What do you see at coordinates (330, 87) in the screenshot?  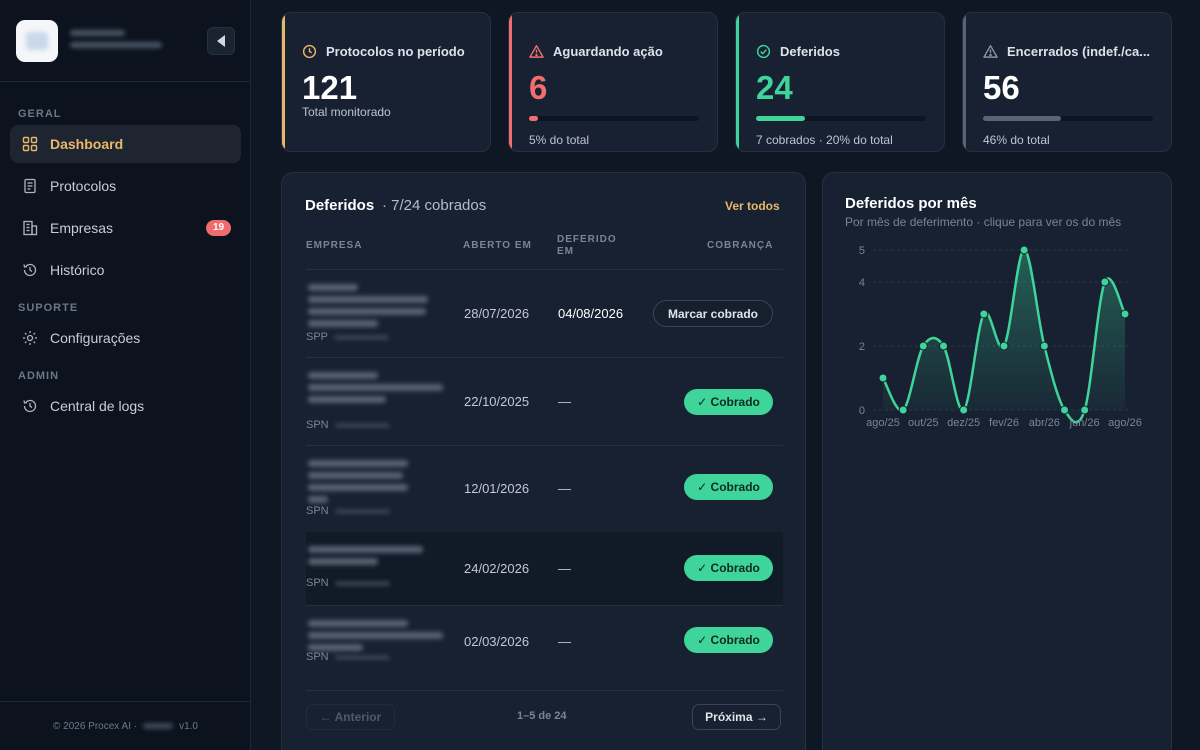 I see `stat-card-value: 121` at bounding box center [330, 87].